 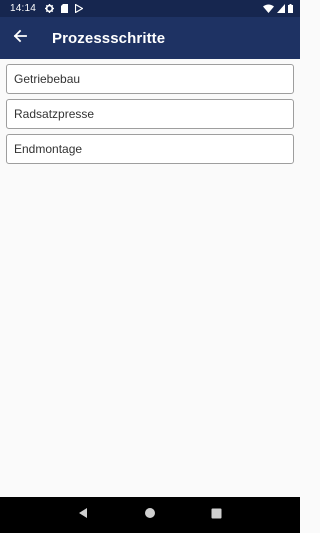 What do you see at coordinates (65, 8) in the screenshot?
I see `sd-card-icon` at bounding box center [65, 8].